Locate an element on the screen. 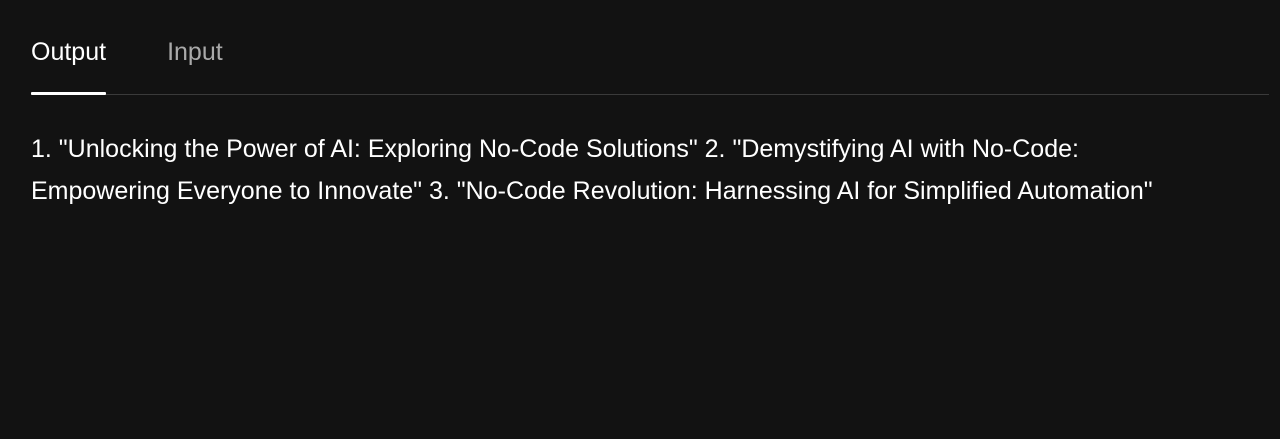 The height and width of the screenshot is (439, 1280). tab-output: Output is located at coordinates (69, 66).